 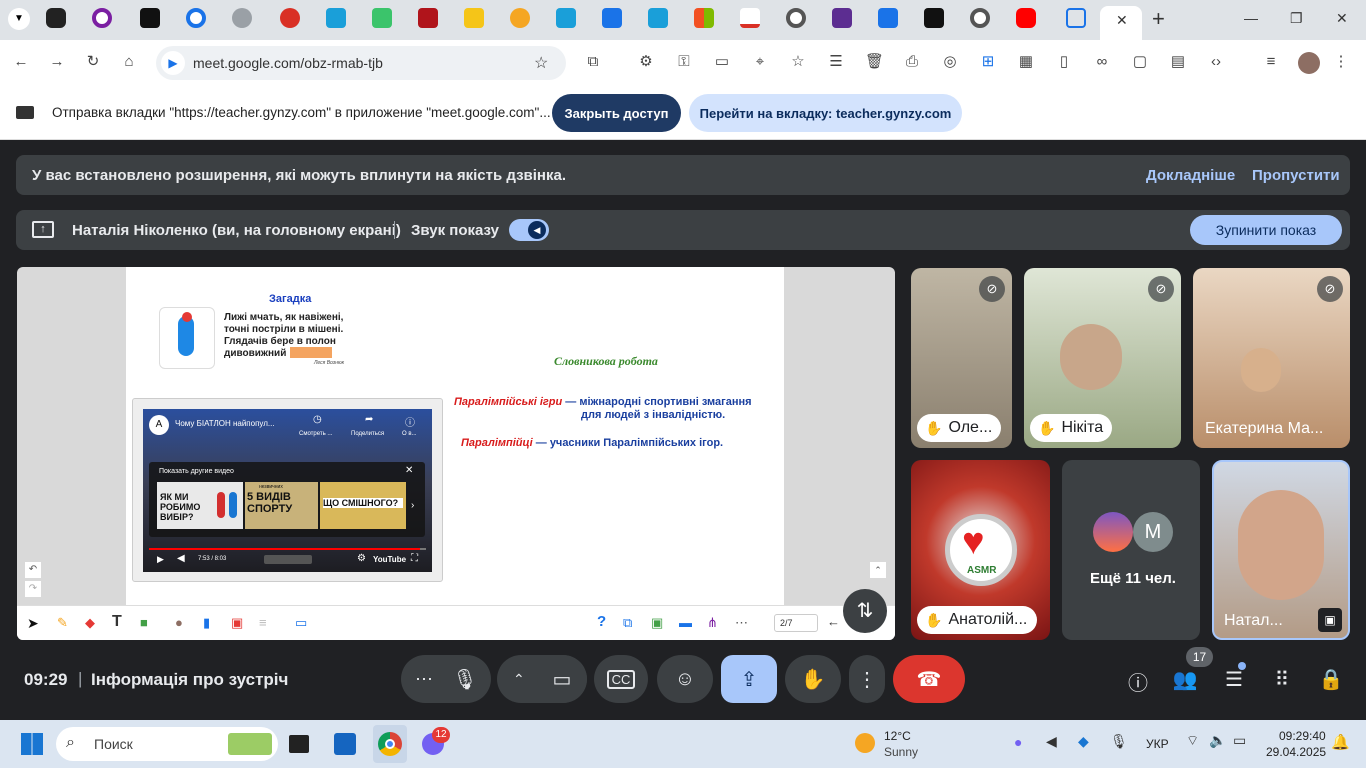 I want to click on reload-icon: ↻, so click(x=93, y=62).